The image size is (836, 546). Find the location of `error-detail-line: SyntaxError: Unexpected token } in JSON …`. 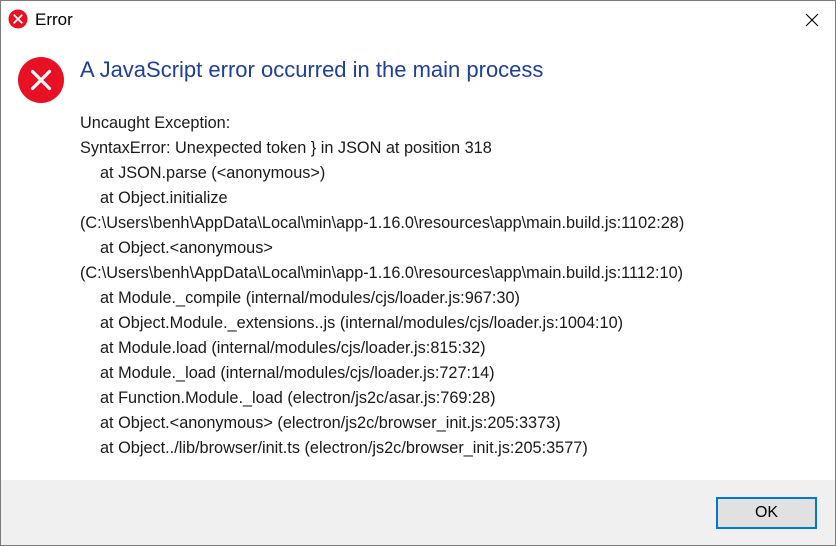

error-detail-line: SyntaxError: Unexpected token } in JSON … is located at coordinates (286, 148).